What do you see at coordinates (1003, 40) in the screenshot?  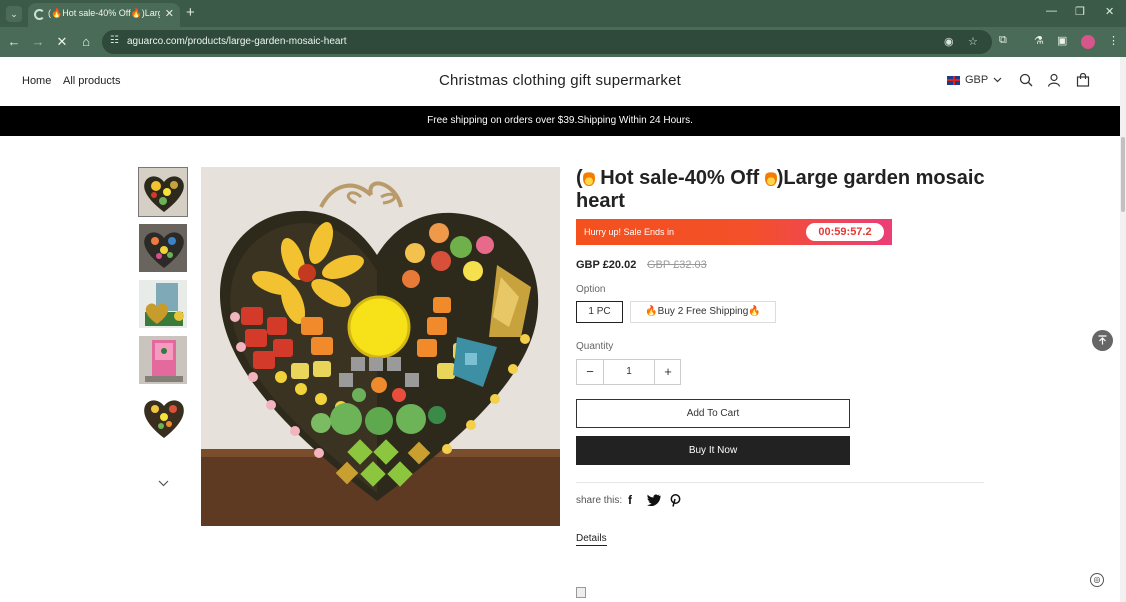 I see `extensions-icon: ⧉` at bounding box center [1003, 40].